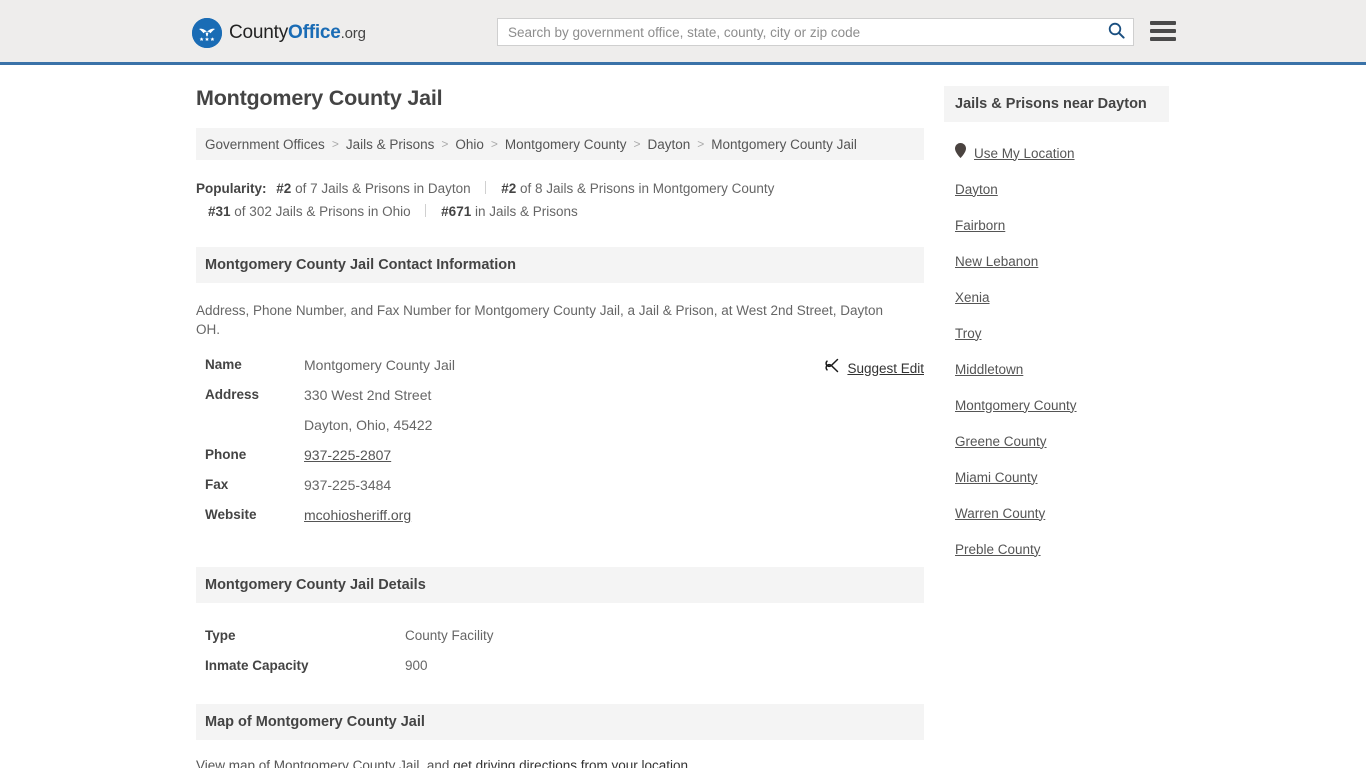 The height and width of the screenshot is (768, 1366). What do you see at coordinates (976, 189) in the screenshot?
I see `sidebar-link-dayton: Dayton` at bounding box center [976, 189].